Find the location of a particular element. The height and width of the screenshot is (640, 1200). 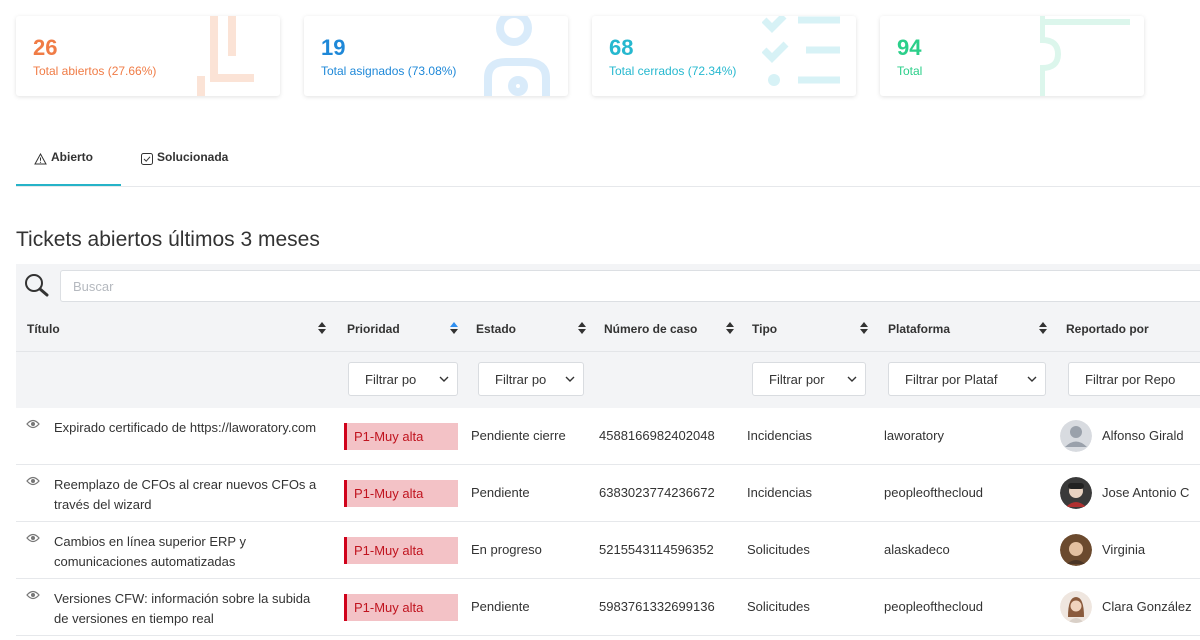

user-icon is located at coordinates (517, 56).